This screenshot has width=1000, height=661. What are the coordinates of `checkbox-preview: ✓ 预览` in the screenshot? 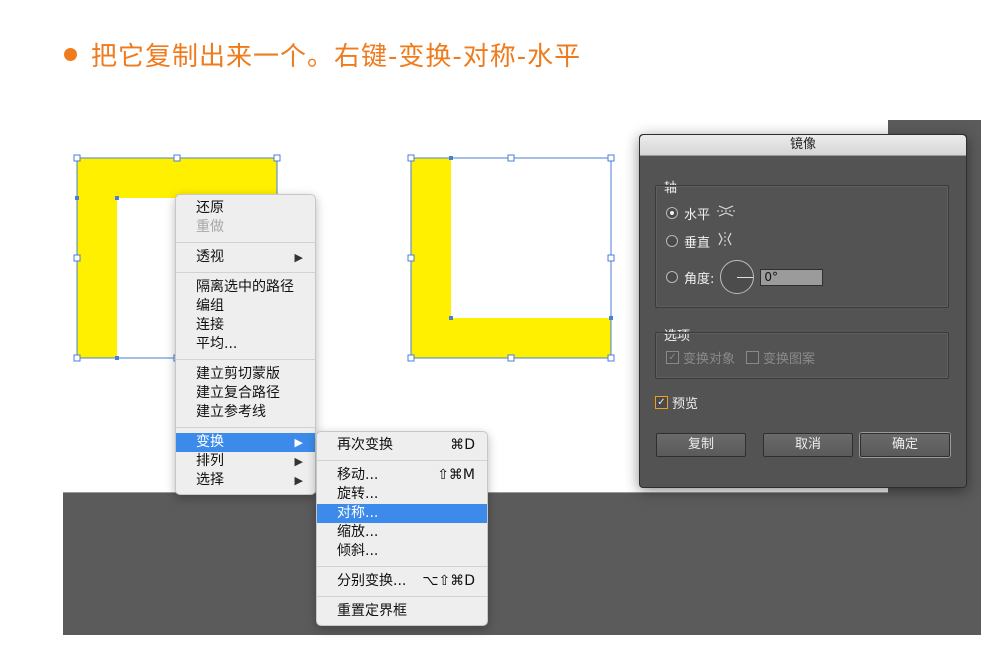 It's located at (676, 402).